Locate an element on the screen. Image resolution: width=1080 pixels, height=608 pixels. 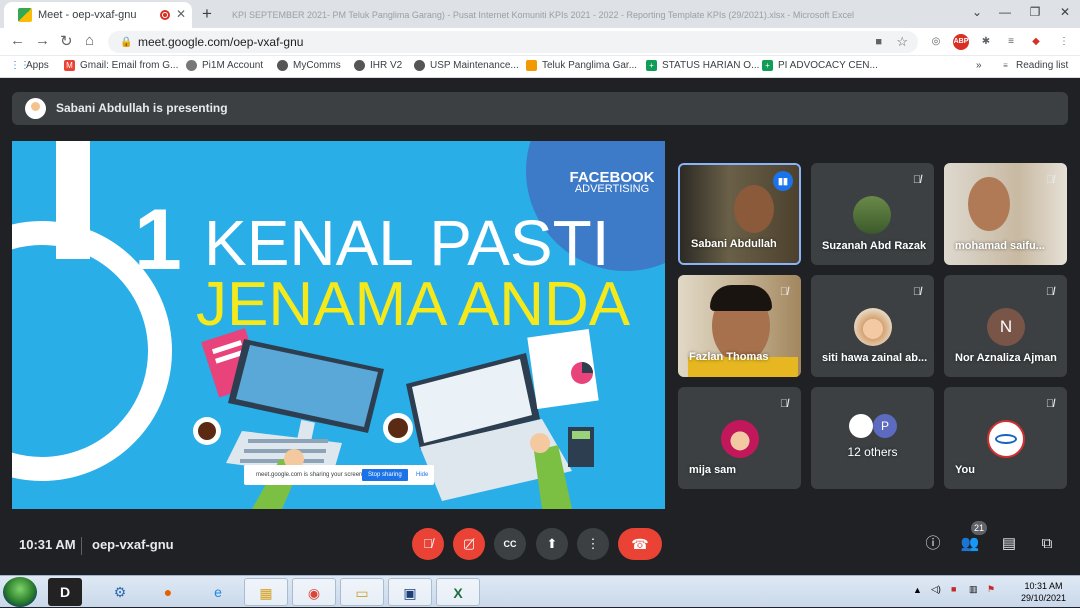
action-center-icon: ⚑ is located at coordinates (991, 589).